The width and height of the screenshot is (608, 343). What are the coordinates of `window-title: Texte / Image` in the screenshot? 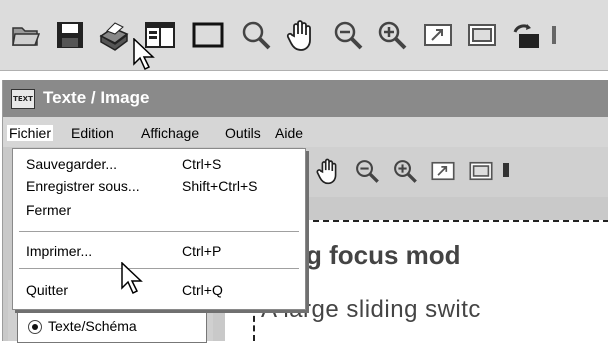 It's located at (96, 97).